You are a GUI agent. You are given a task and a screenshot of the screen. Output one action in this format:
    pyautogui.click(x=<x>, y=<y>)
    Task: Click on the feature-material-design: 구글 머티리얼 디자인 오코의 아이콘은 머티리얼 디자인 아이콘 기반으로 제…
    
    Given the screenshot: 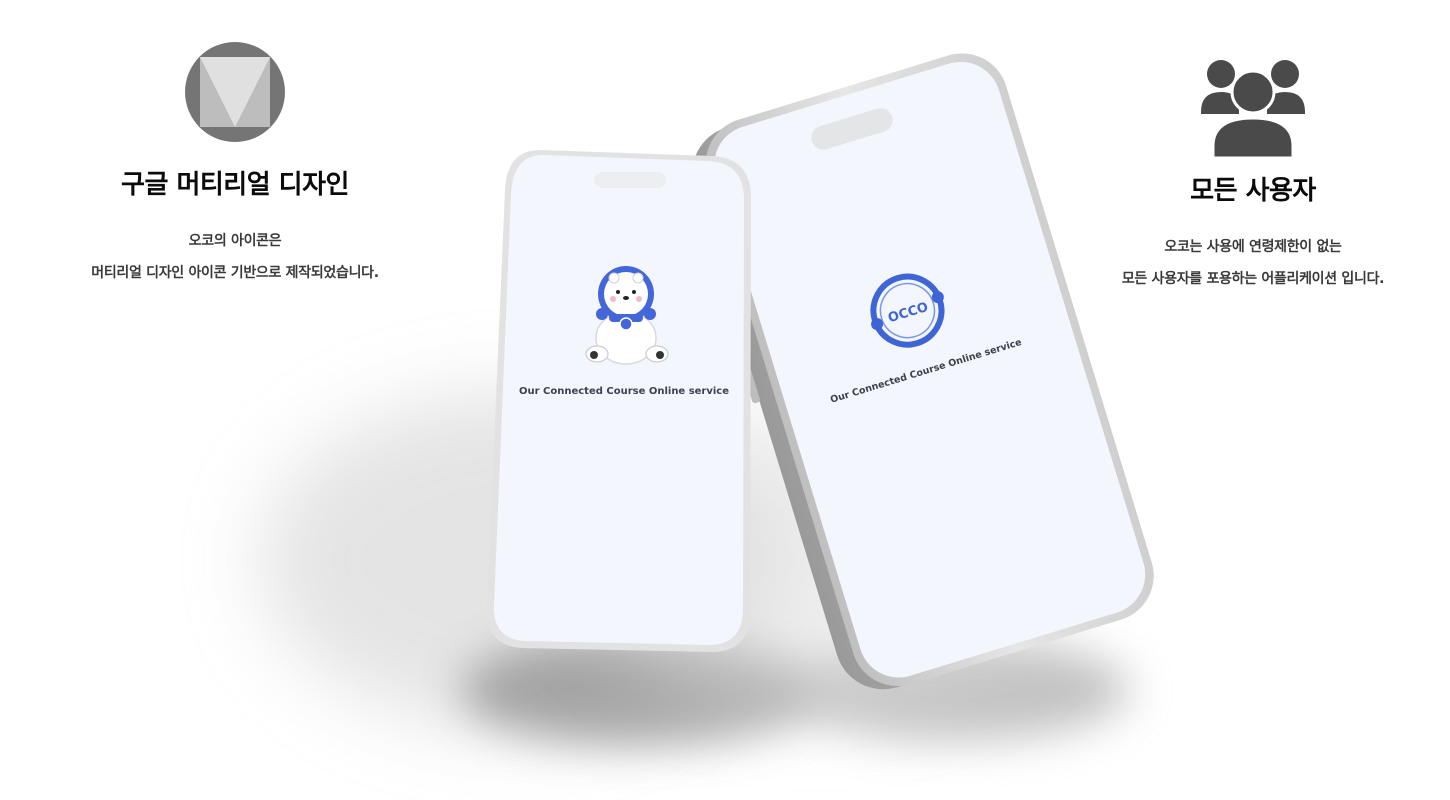 What is the action you would take?
    pyautogui.click(x=235, y=165)
    